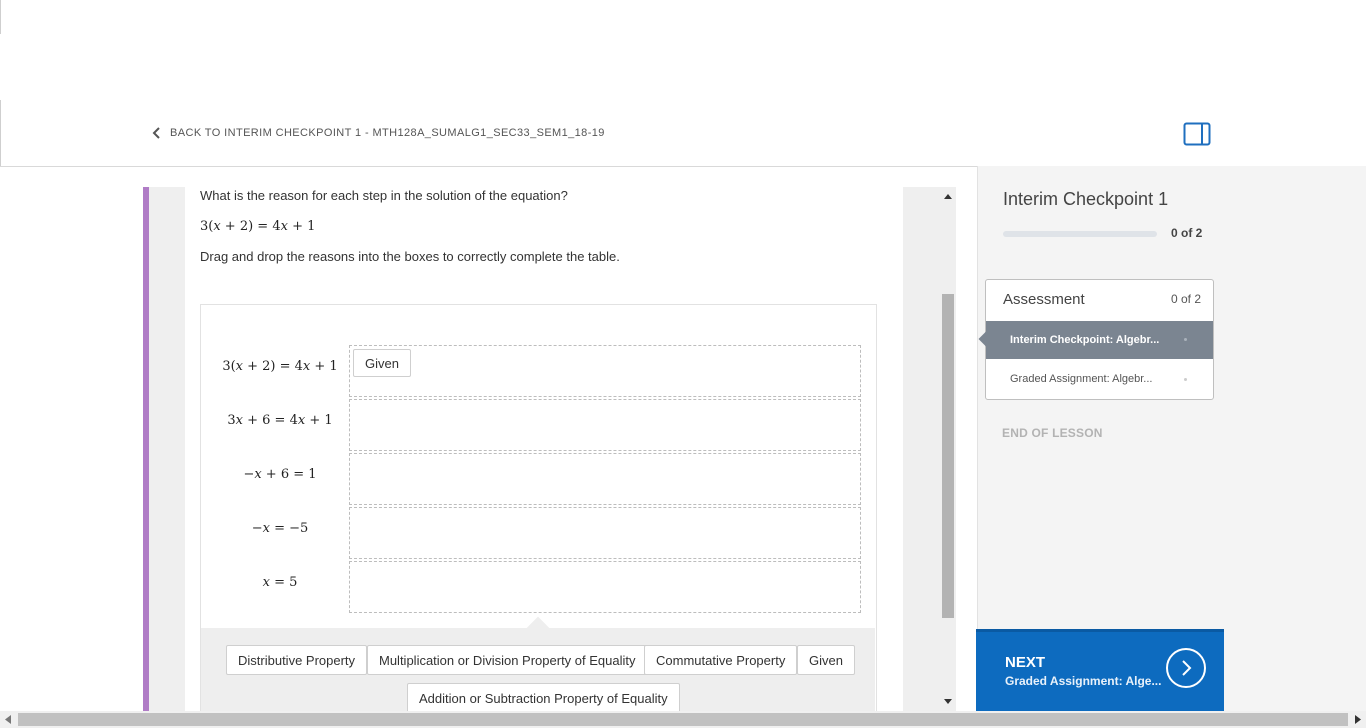 Image resolution: width=1366 pixels, height=728 pixels. I want to click on reason-chip: Distributive Property, so click(297, 660).